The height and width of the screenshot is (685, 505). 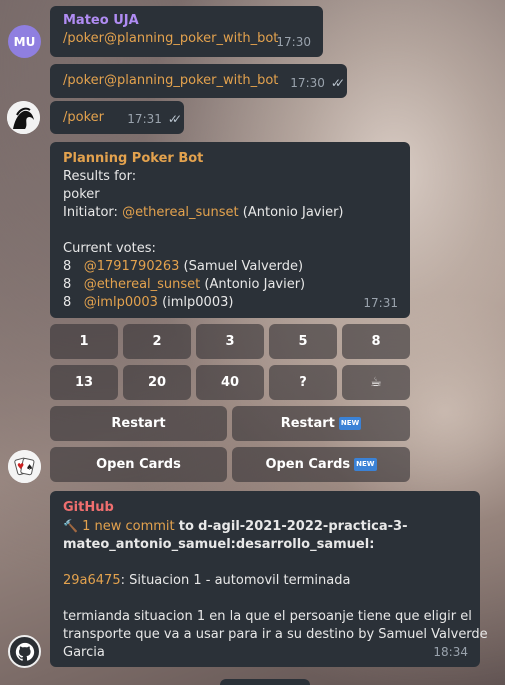 I want to click on message-bubble-3: /poker 17:31 ✓✓, so click(x=117, y=117).